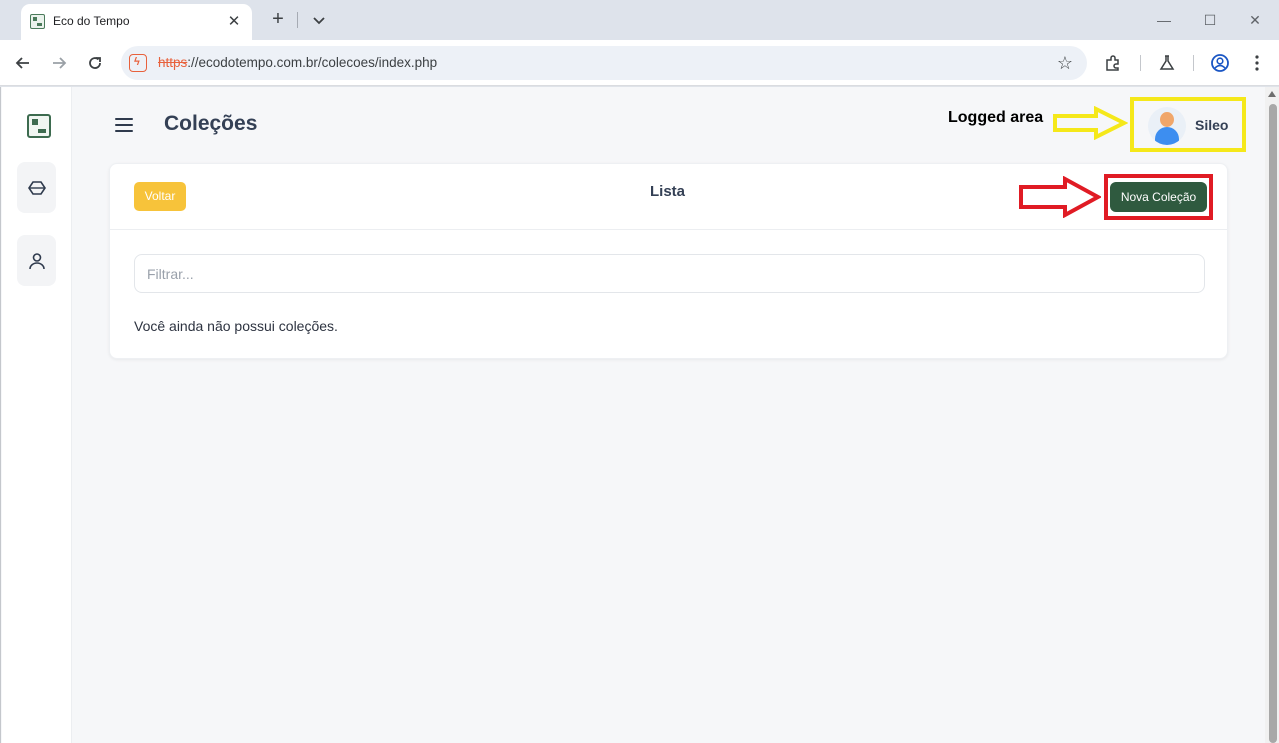 Image resolution: width=1279 pixels, height=743 pixels. I want to click on back-button: Voltar, so click(160, 196).